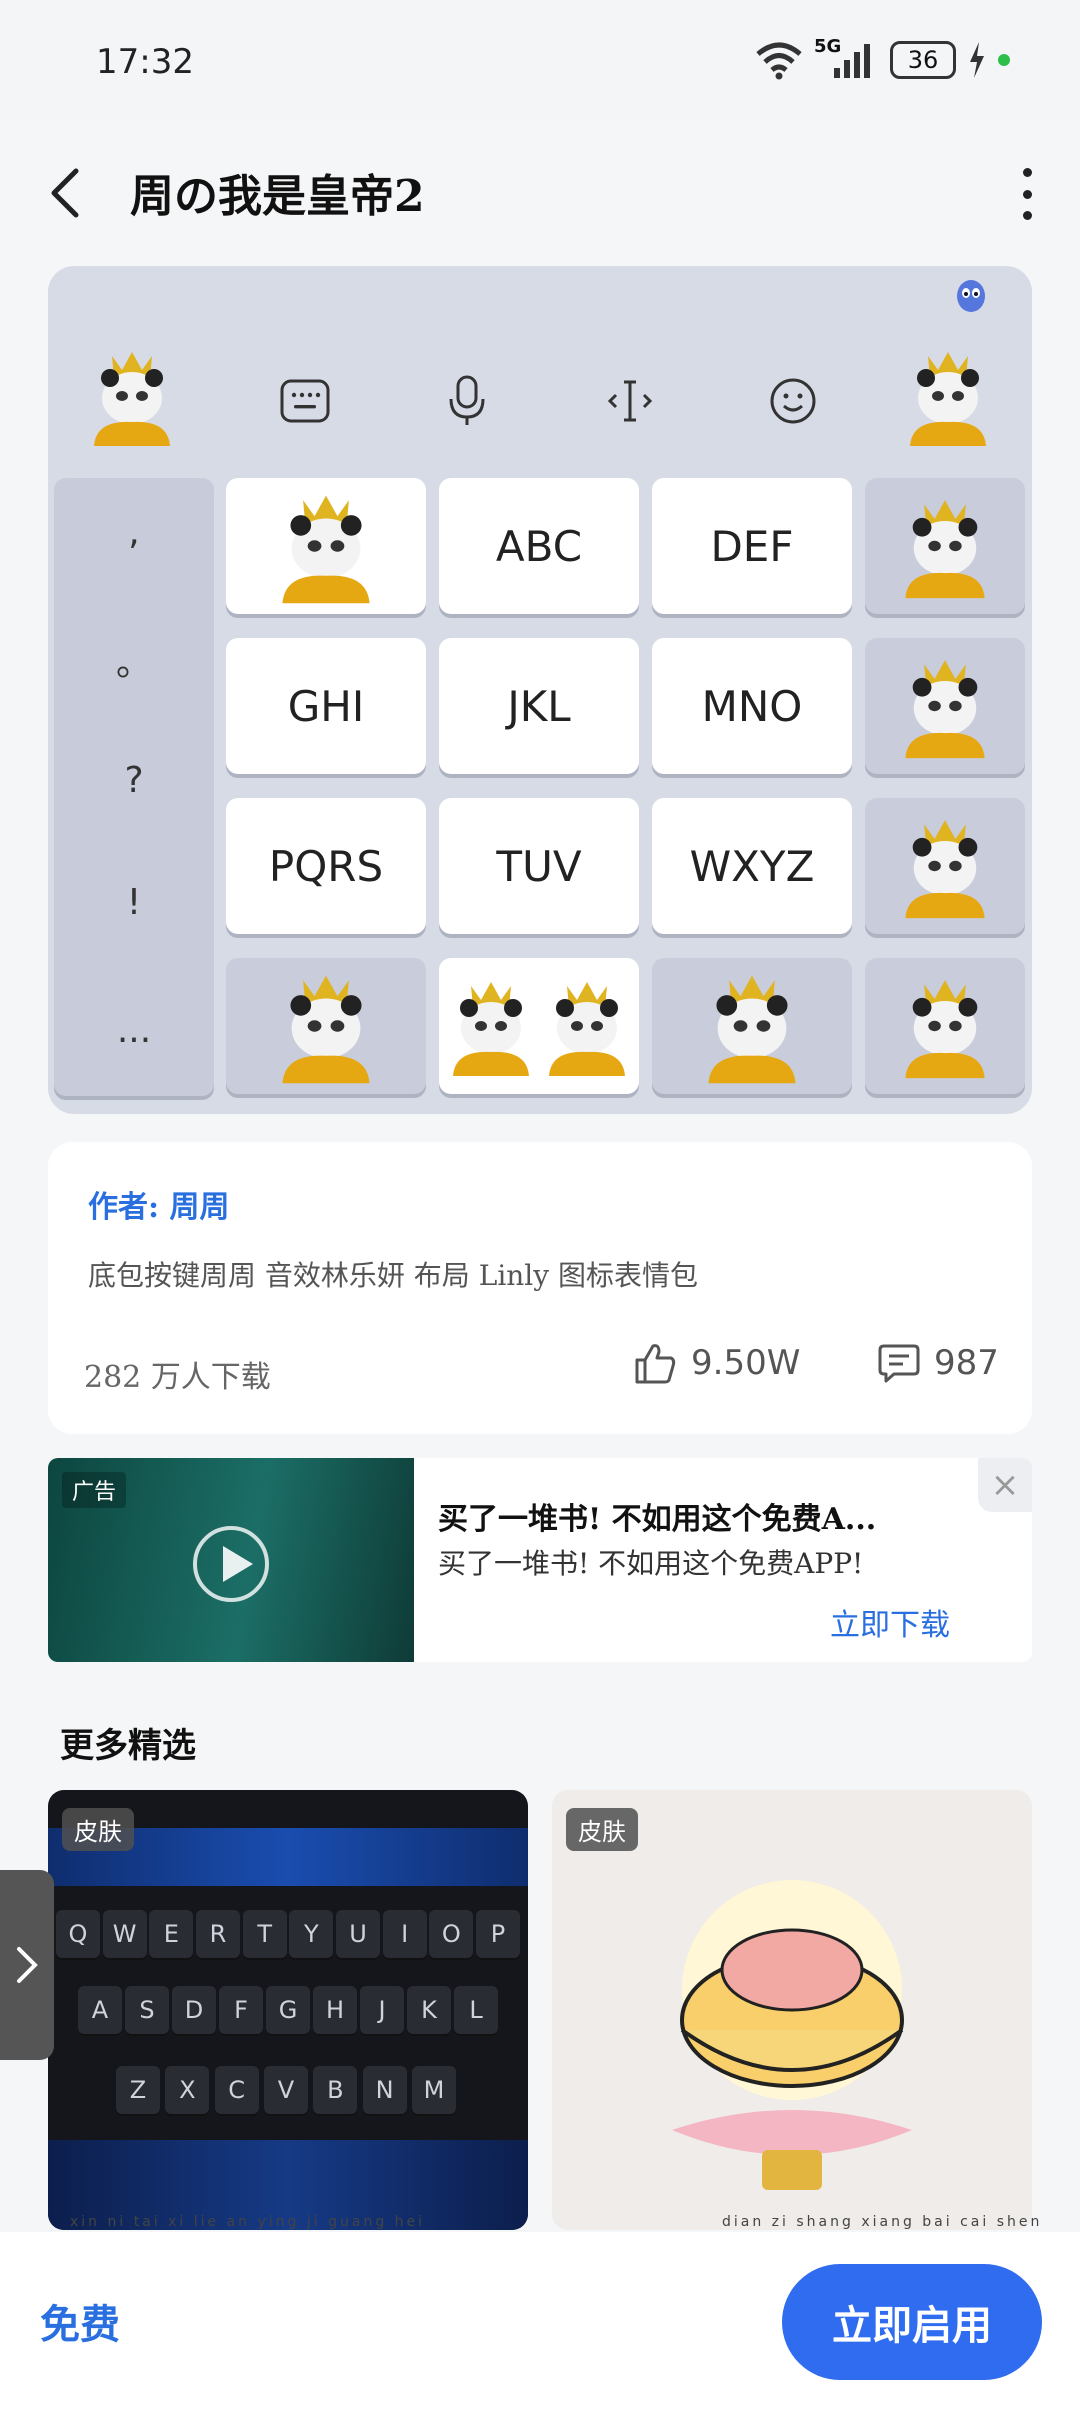  What do you see at coordinates (539, 866) in the screenshot?
I see `key-tuv: TUV` at bounding box center [539, 866].